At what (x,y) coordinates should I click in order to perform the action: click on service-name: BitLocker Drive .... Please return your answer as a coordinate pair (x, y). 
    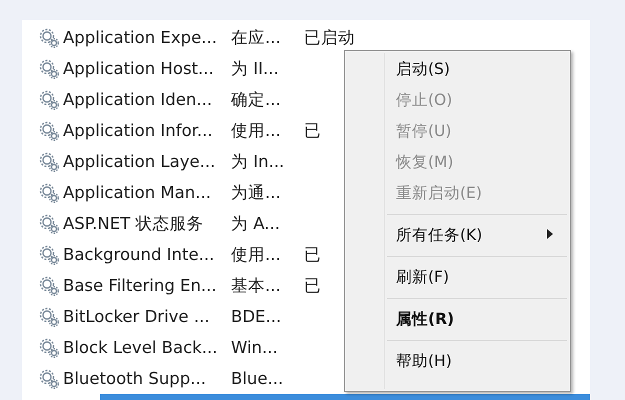
    Looking at the image, I should click on (136, 316).